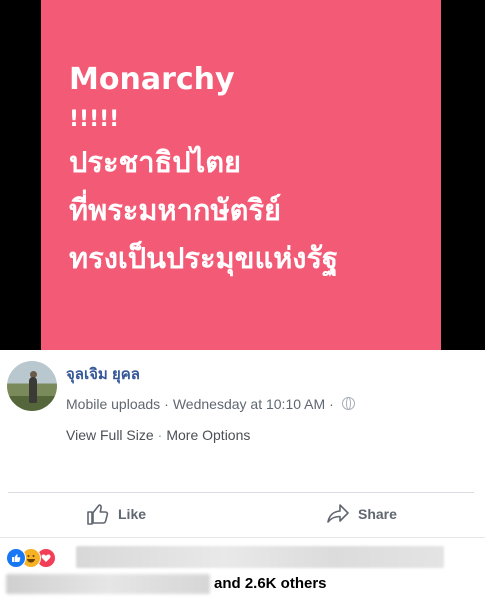 The image size is (485, 605). What do you see at coordinates (155, 162) in the screenshot?
I see `image-text-line-3: ประชาธิปไตย` at bounding box center [155, 162].